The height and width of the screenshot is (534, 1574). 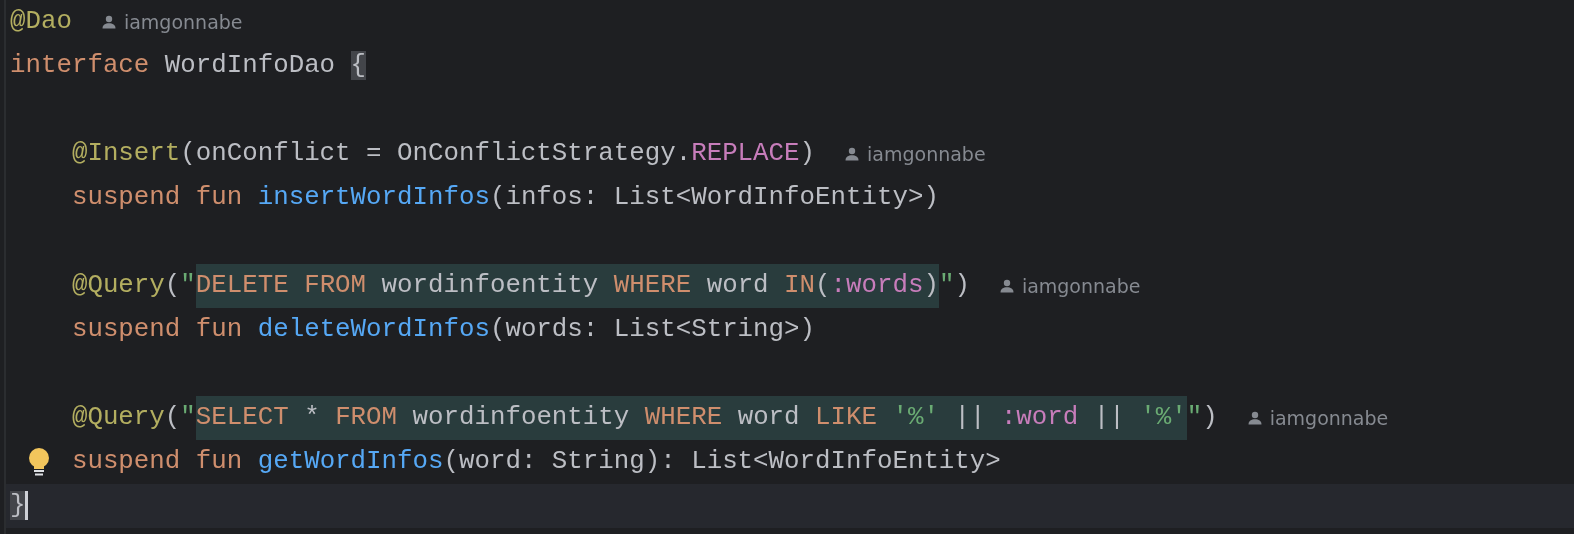 I want to click on code-line: @Insert(onConflict = OnConflictStrategy.REPLACE), so click(x=443, y=154).